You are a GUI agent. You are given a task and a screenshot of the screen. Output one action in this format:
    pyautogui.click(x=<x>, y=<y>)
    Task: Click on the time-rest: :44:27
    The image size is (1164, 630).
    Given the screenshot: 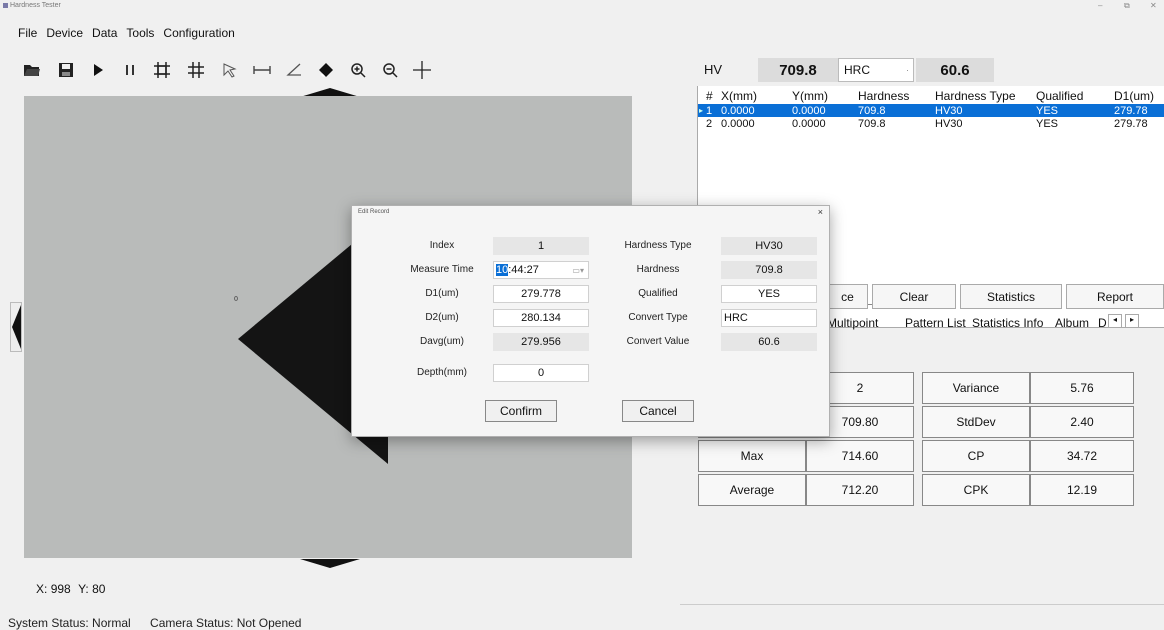 What is the action you would take?
    pyautogui.click(x=523, y=270)
    